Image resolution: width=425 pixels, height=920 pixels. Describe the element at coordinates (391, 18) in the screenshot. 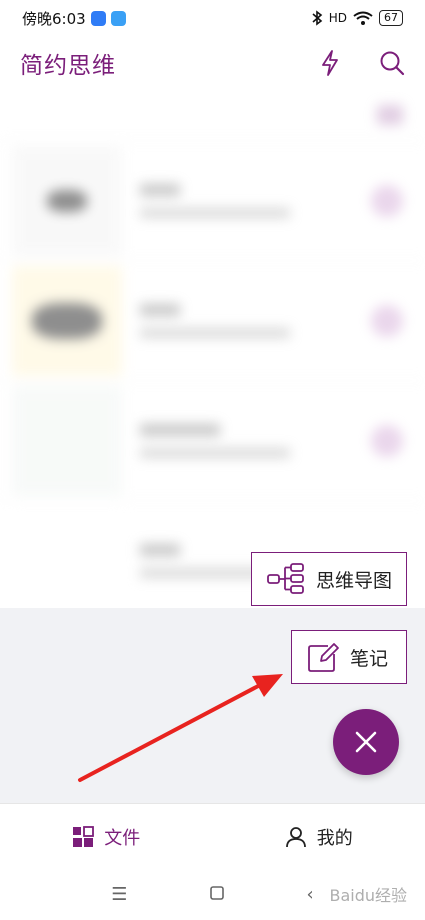

I see `battery-indicator: 67` at that location.